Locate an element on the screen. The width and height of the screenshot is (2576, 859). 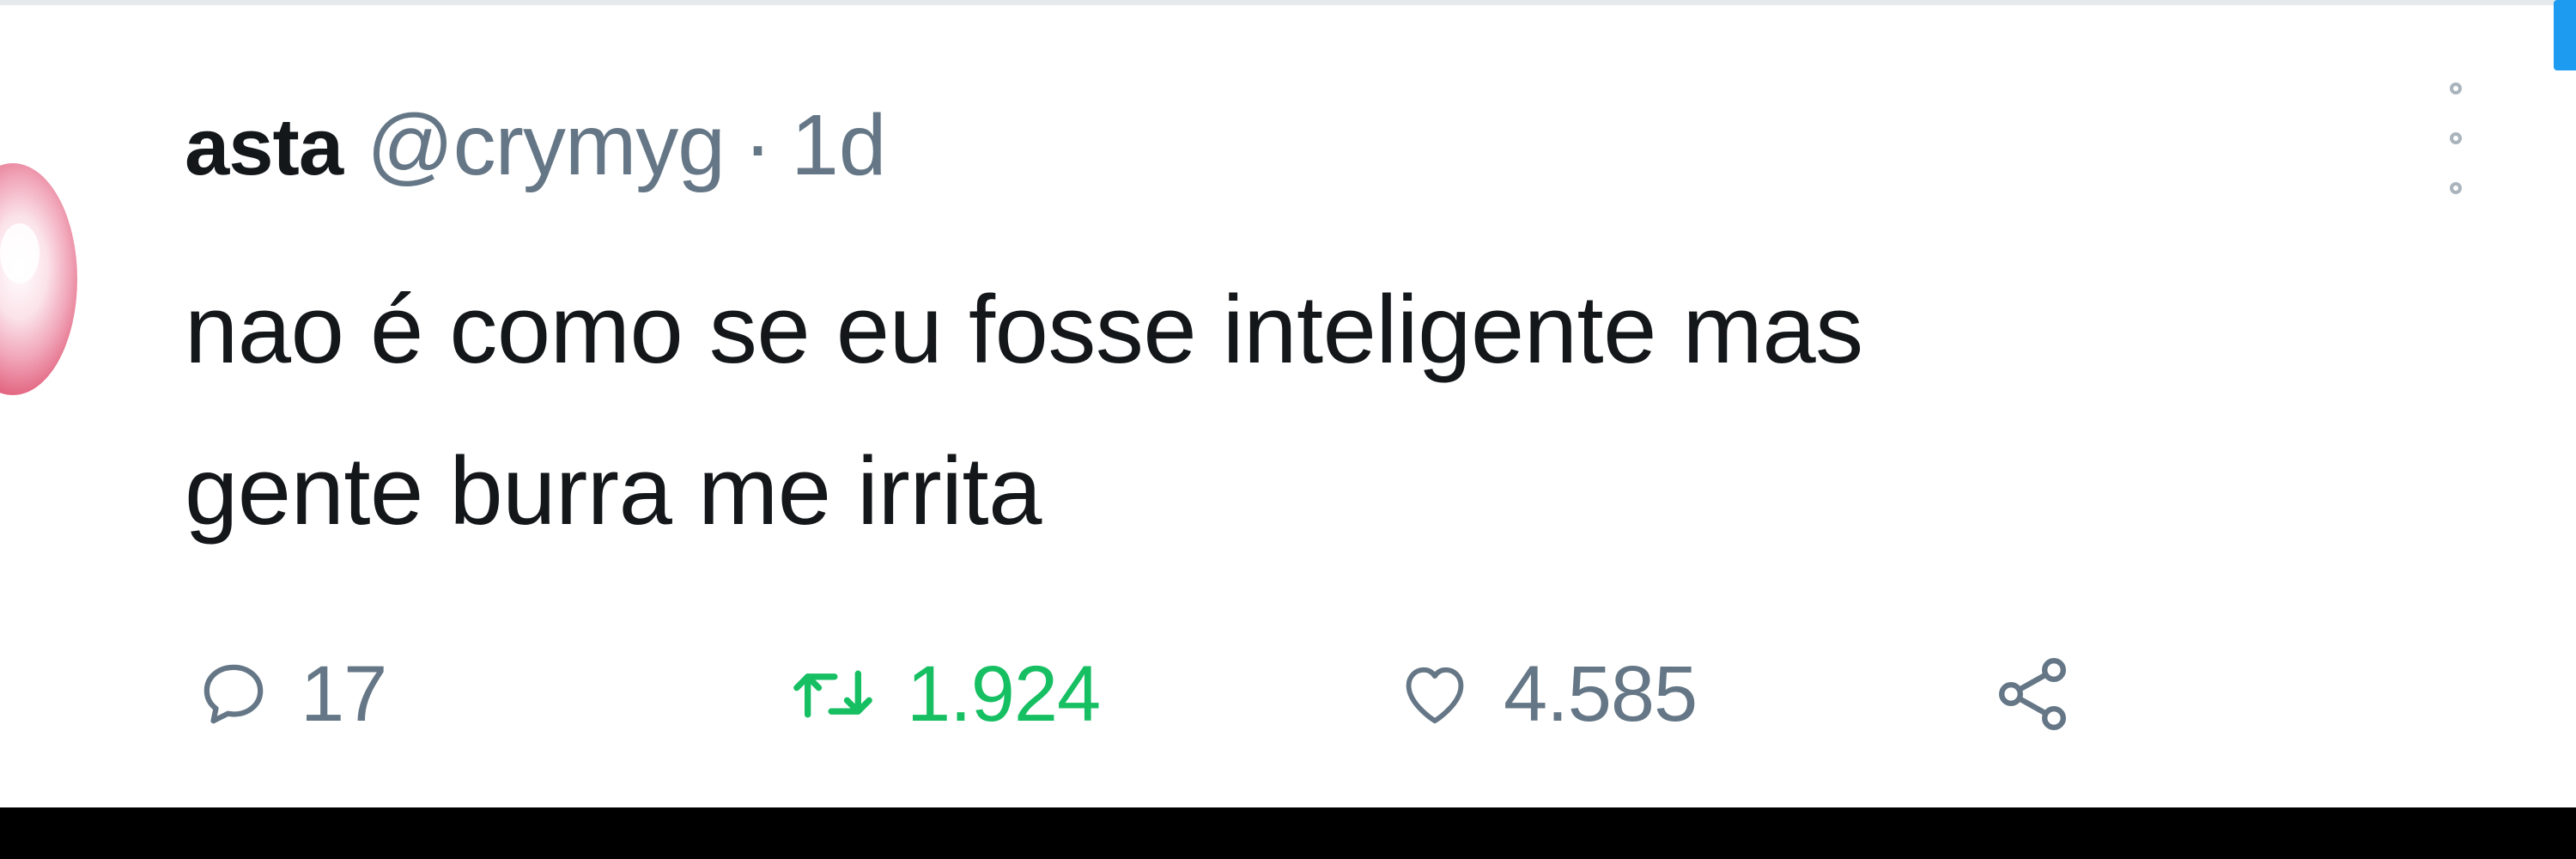
like-button: 4.585 is located at coordinates (1546, 694).